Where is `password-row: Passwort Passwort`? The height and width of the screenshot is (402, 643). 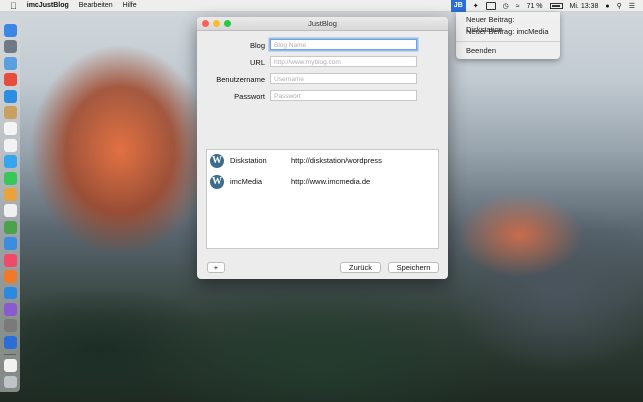
password-row: Passwort Passwort is located at coordinates (322, 97).